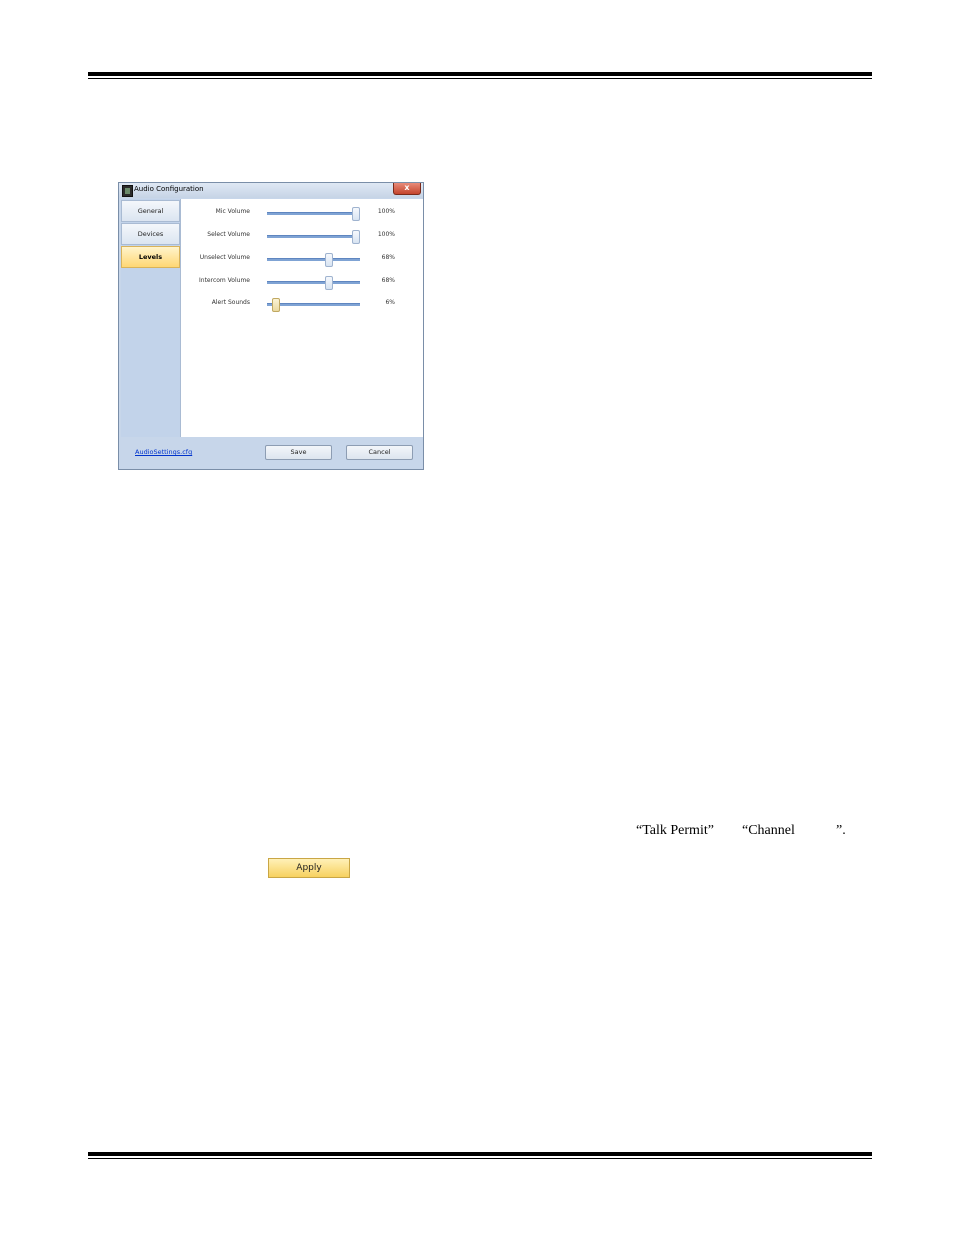 The width and height of the screenshot is (954, 1235). What do you see at coordinates (271, 190) in the screenshot?
I see `title-bar: Audio Configuration x` at bounding box center [271, 190].